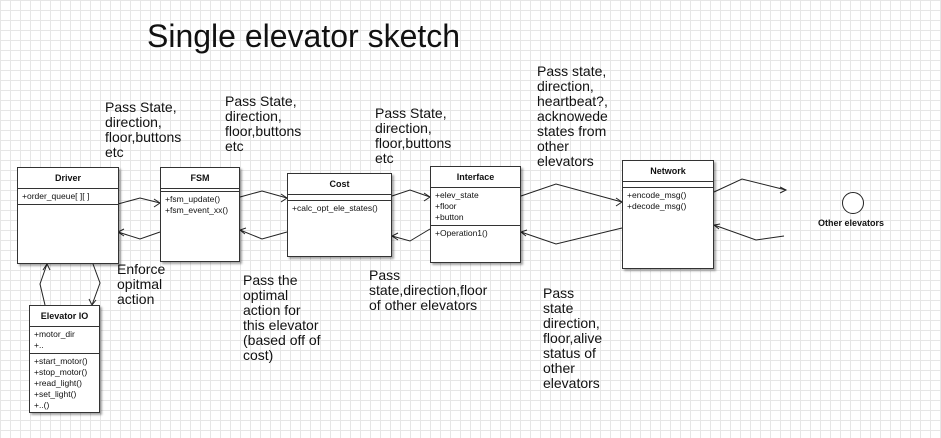  I want to click on connector-other-to-network, so click(749, 232).